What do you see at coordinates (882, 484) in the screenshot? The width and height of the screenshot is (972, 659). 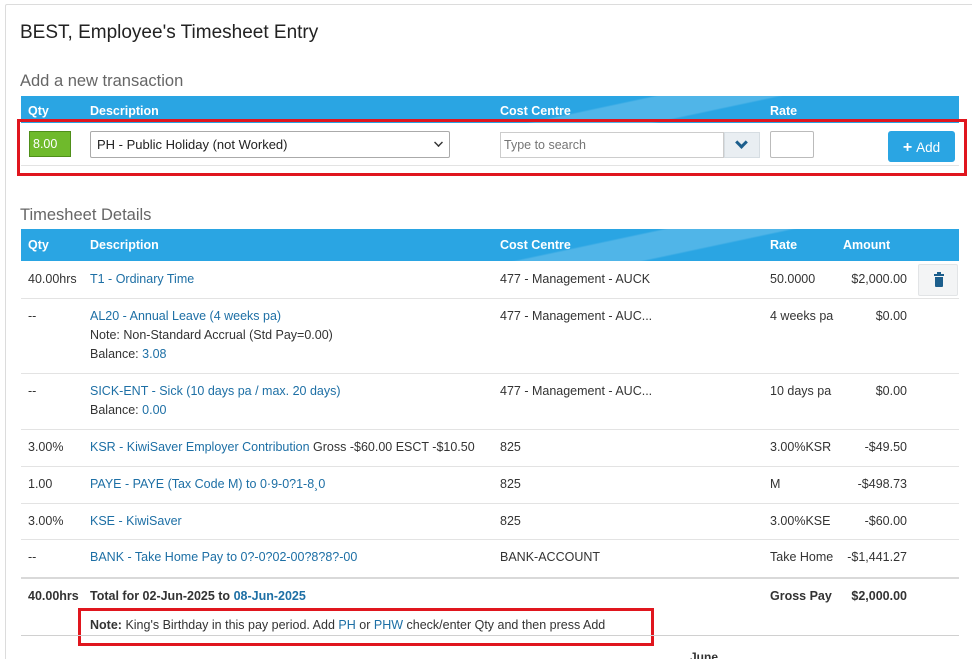 I see `row-amount: -$498.73` at bounding box center [882, 484].